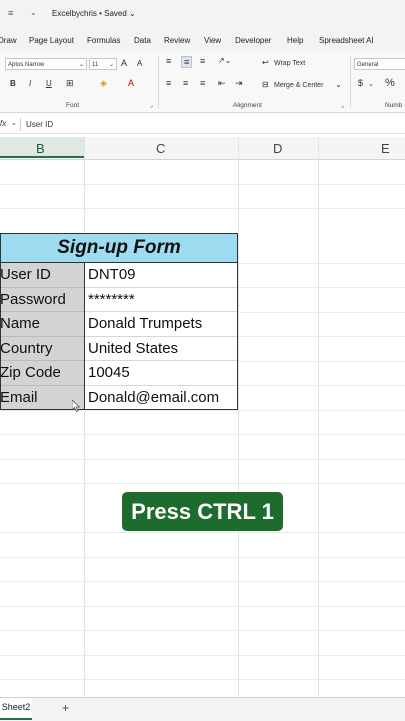 The height and width of the screenshot is (721, 405). What do you see at coordinates (8, 40) in the screenshot?
I see `tab-draw: Draw` at bounding box center [8, 40].